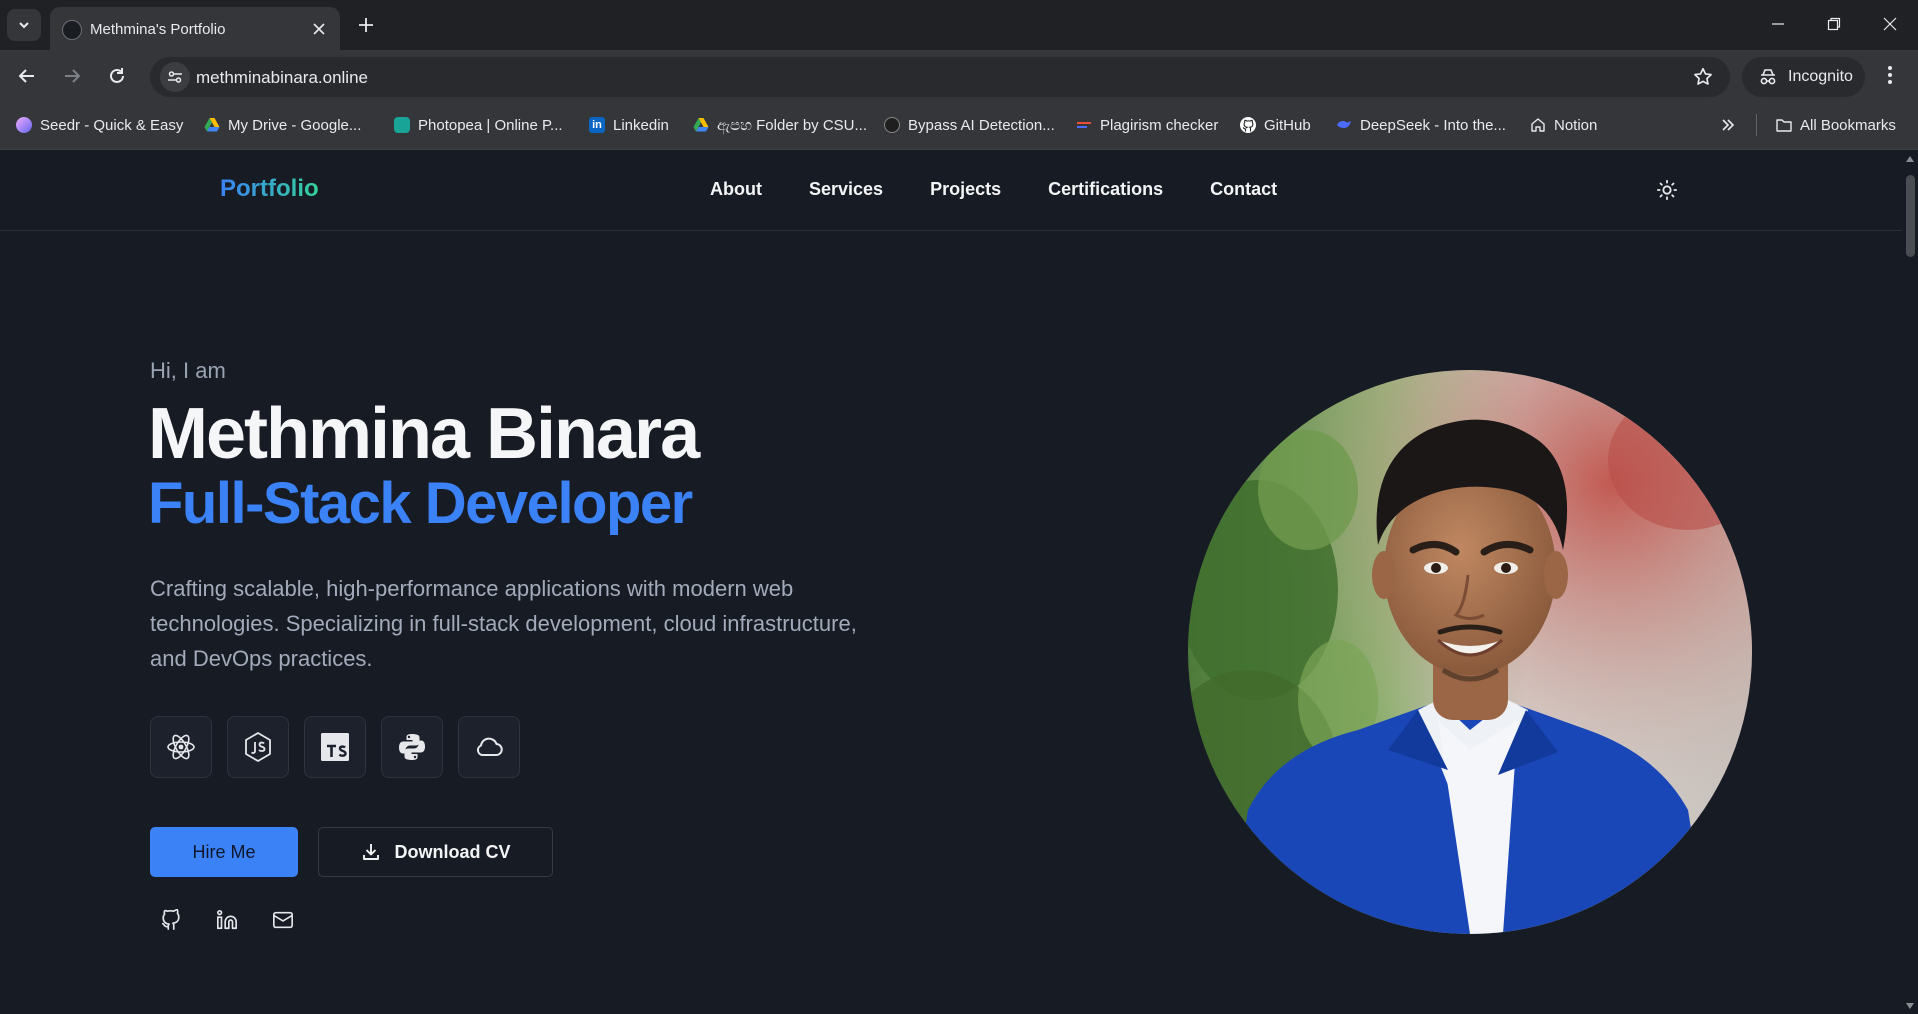 This screenshot has width=1918, height=1014. What do you see at coordinates (424, 434) in the screenshot?
I see `hero-name: Methmina Binara` at bounding box center [424, 434].